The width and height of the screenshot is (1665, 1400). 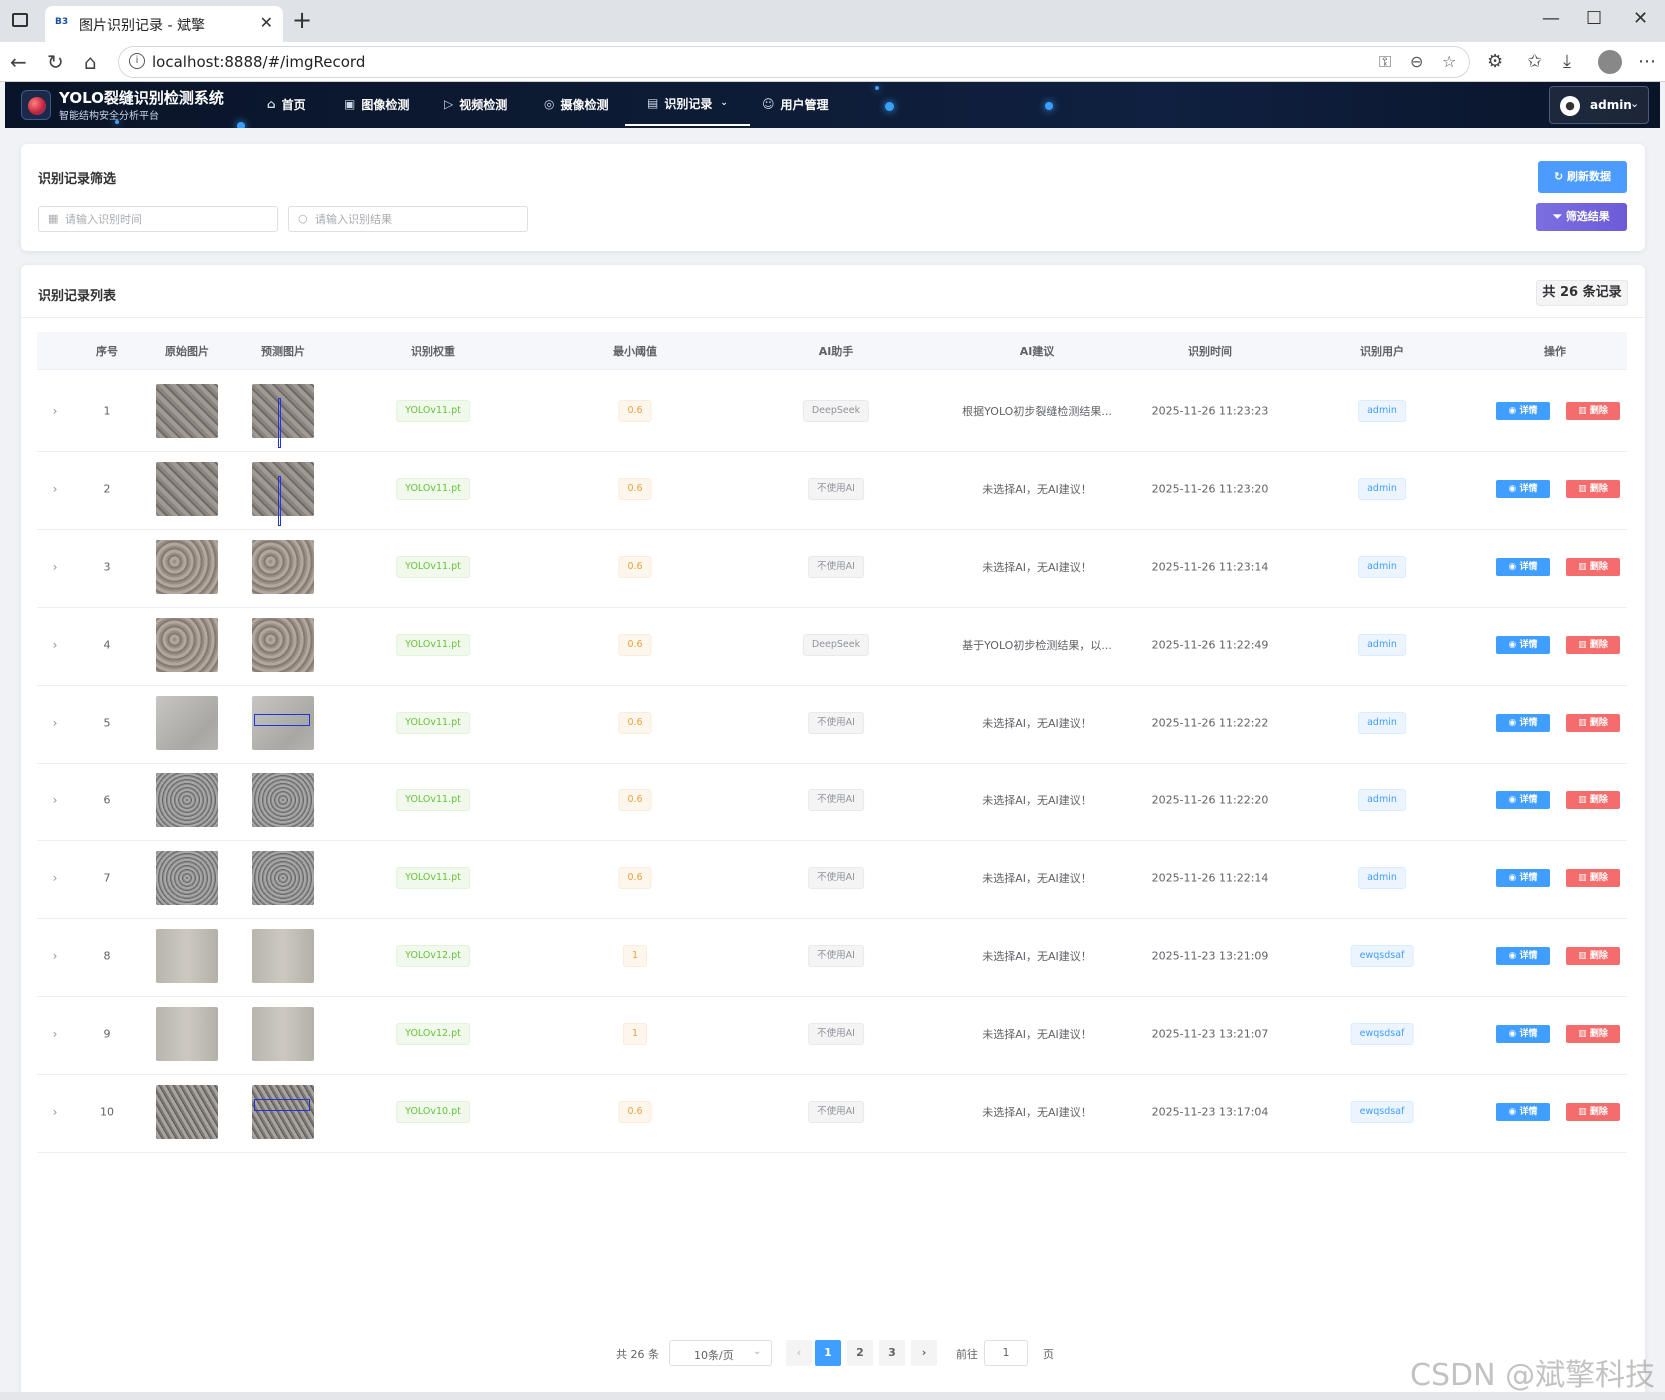 What do you see at coordinates (137, 61) in the screenshot?
I see `site-info-icon: i` at bounding box center [137, 61].